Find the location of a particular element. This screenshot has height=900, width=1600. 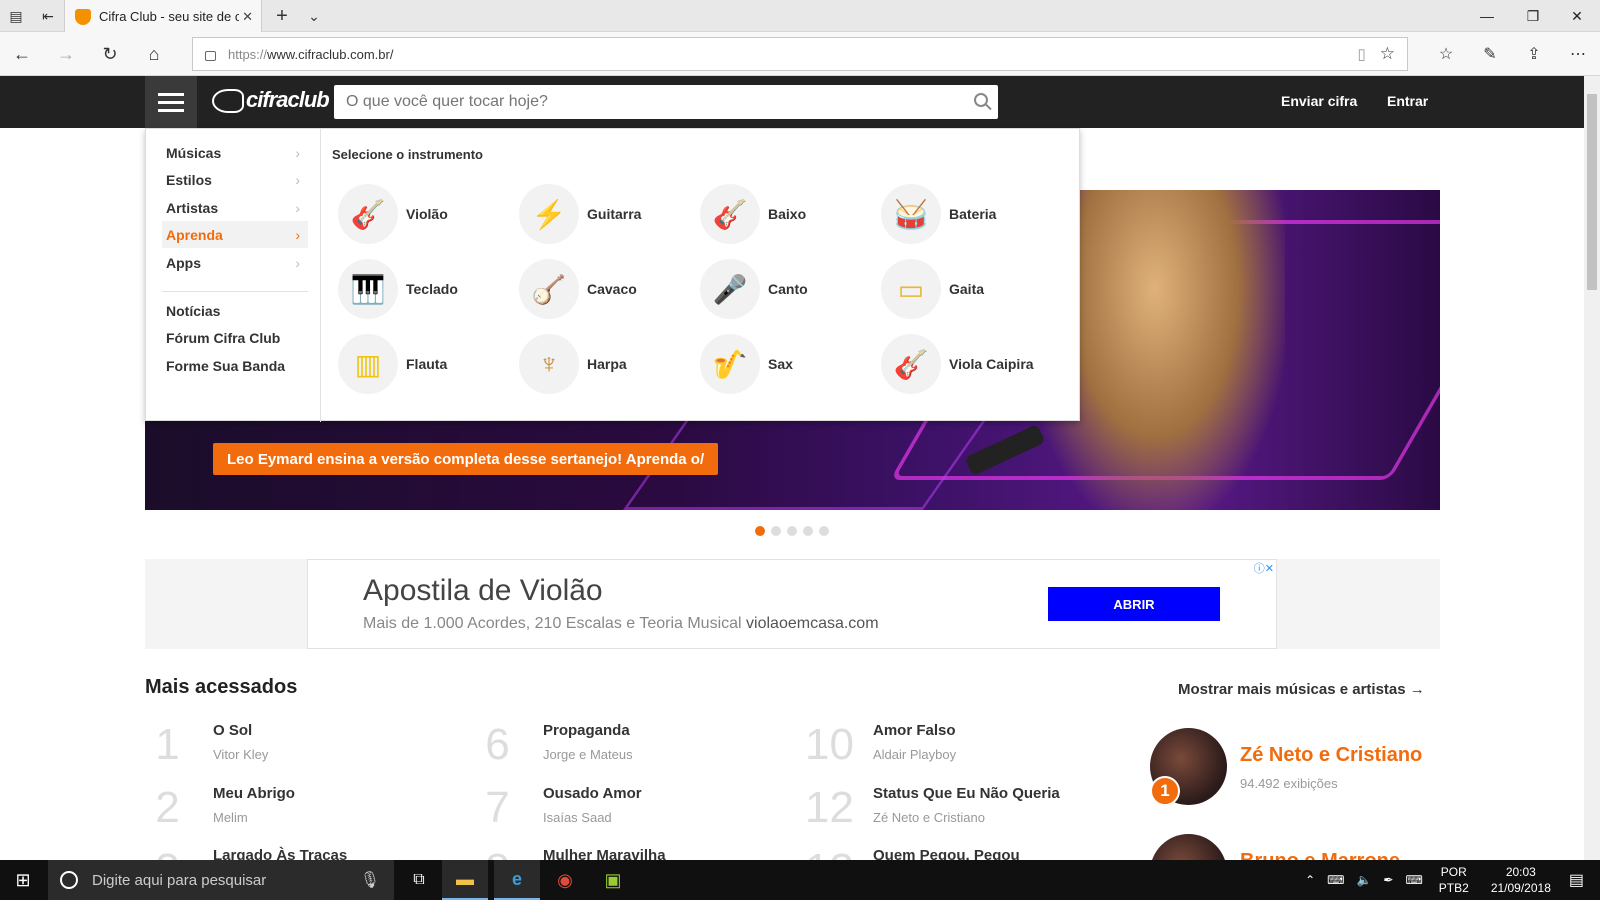

web-note-icon: ✎ is located at coordinates (1490, 54).